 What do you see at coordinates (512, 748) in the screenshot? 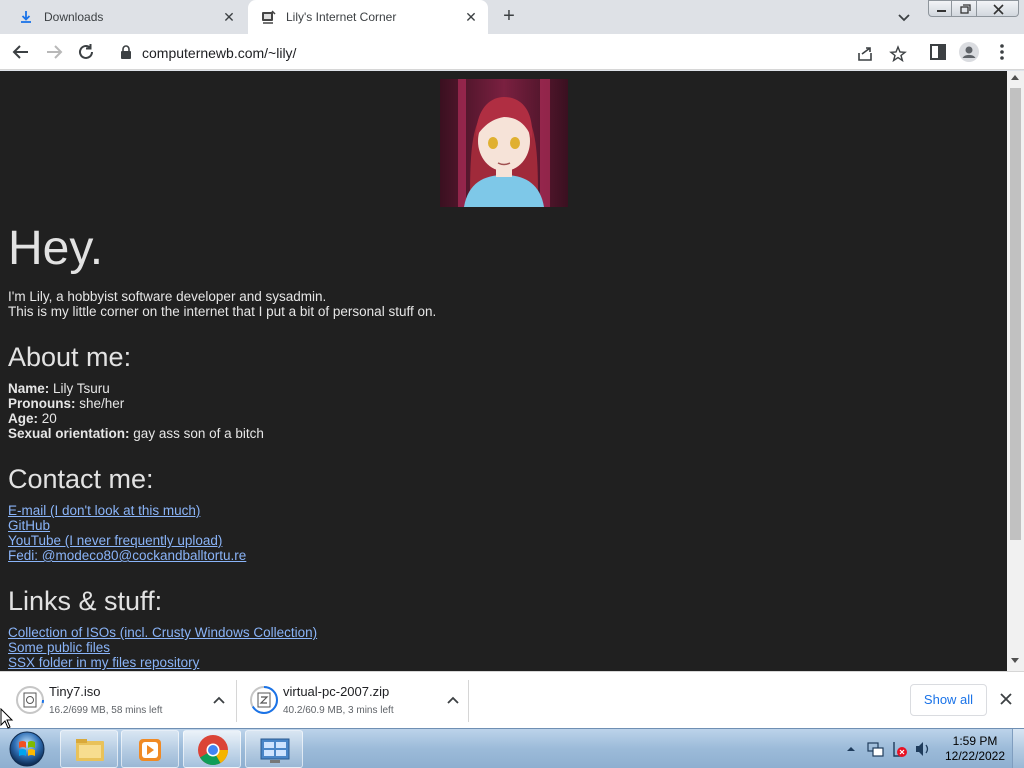
I see `windows-taskbar: 1:59 PM 12/22/2022` at bounding box center [512, 748].